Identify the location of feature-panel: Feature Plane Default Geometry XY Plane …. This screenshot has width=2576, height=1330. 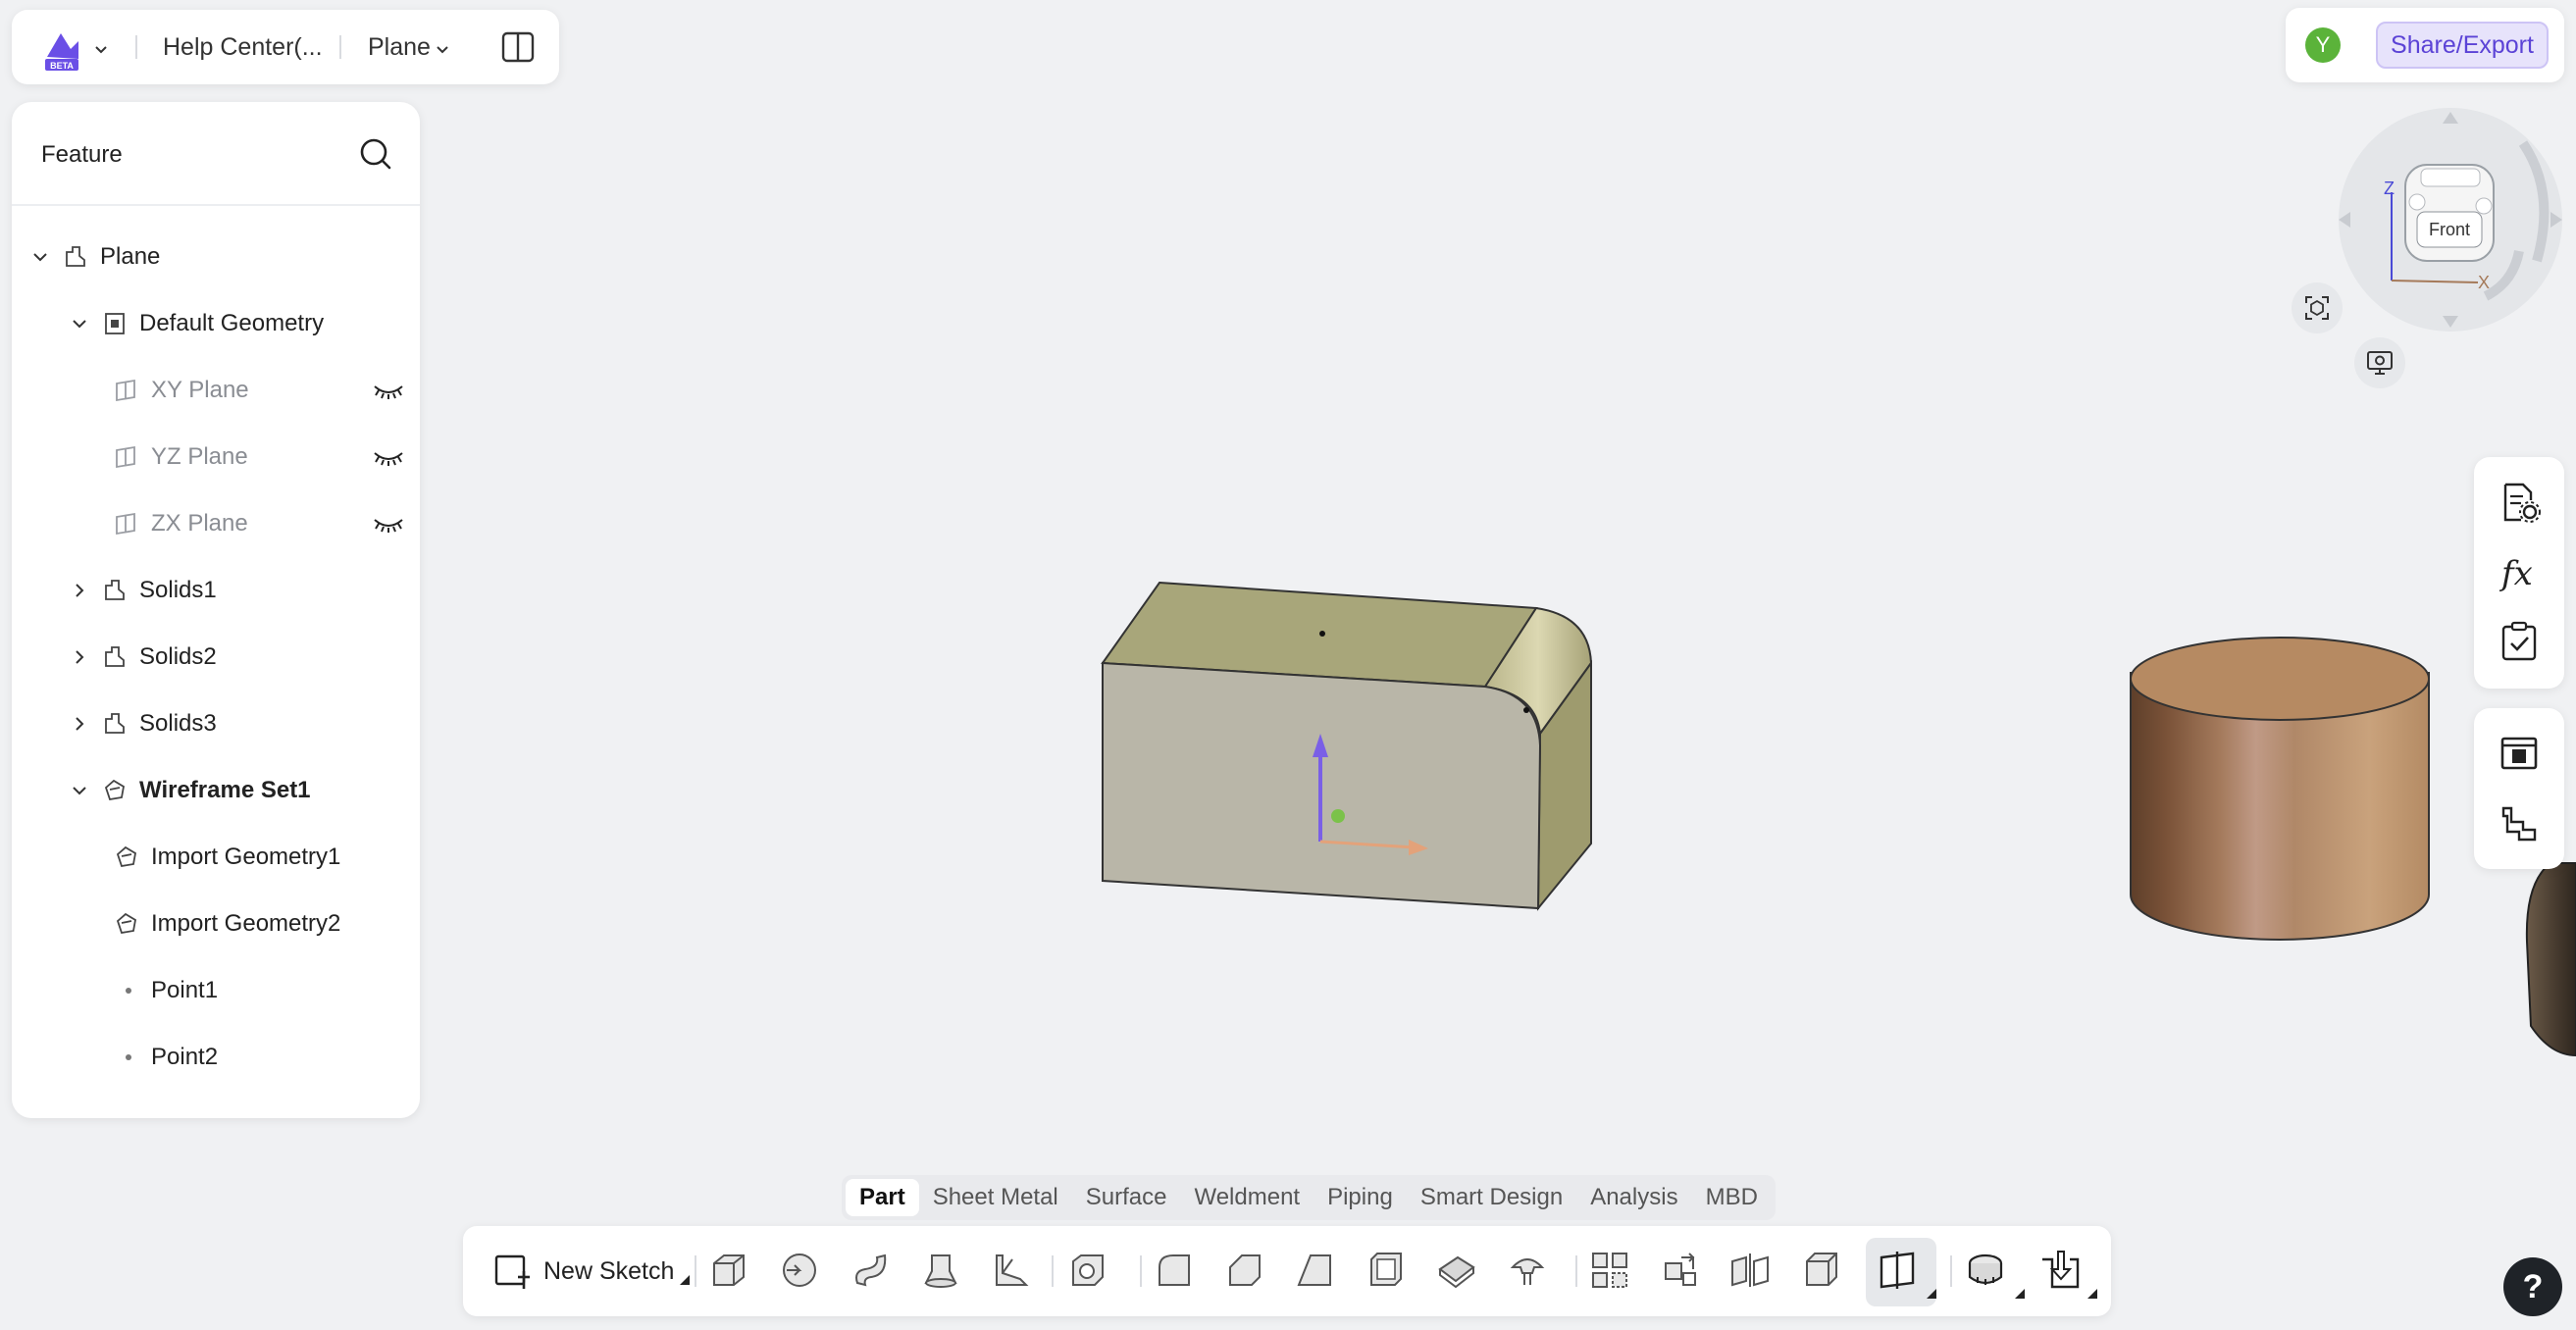
(216, 610).